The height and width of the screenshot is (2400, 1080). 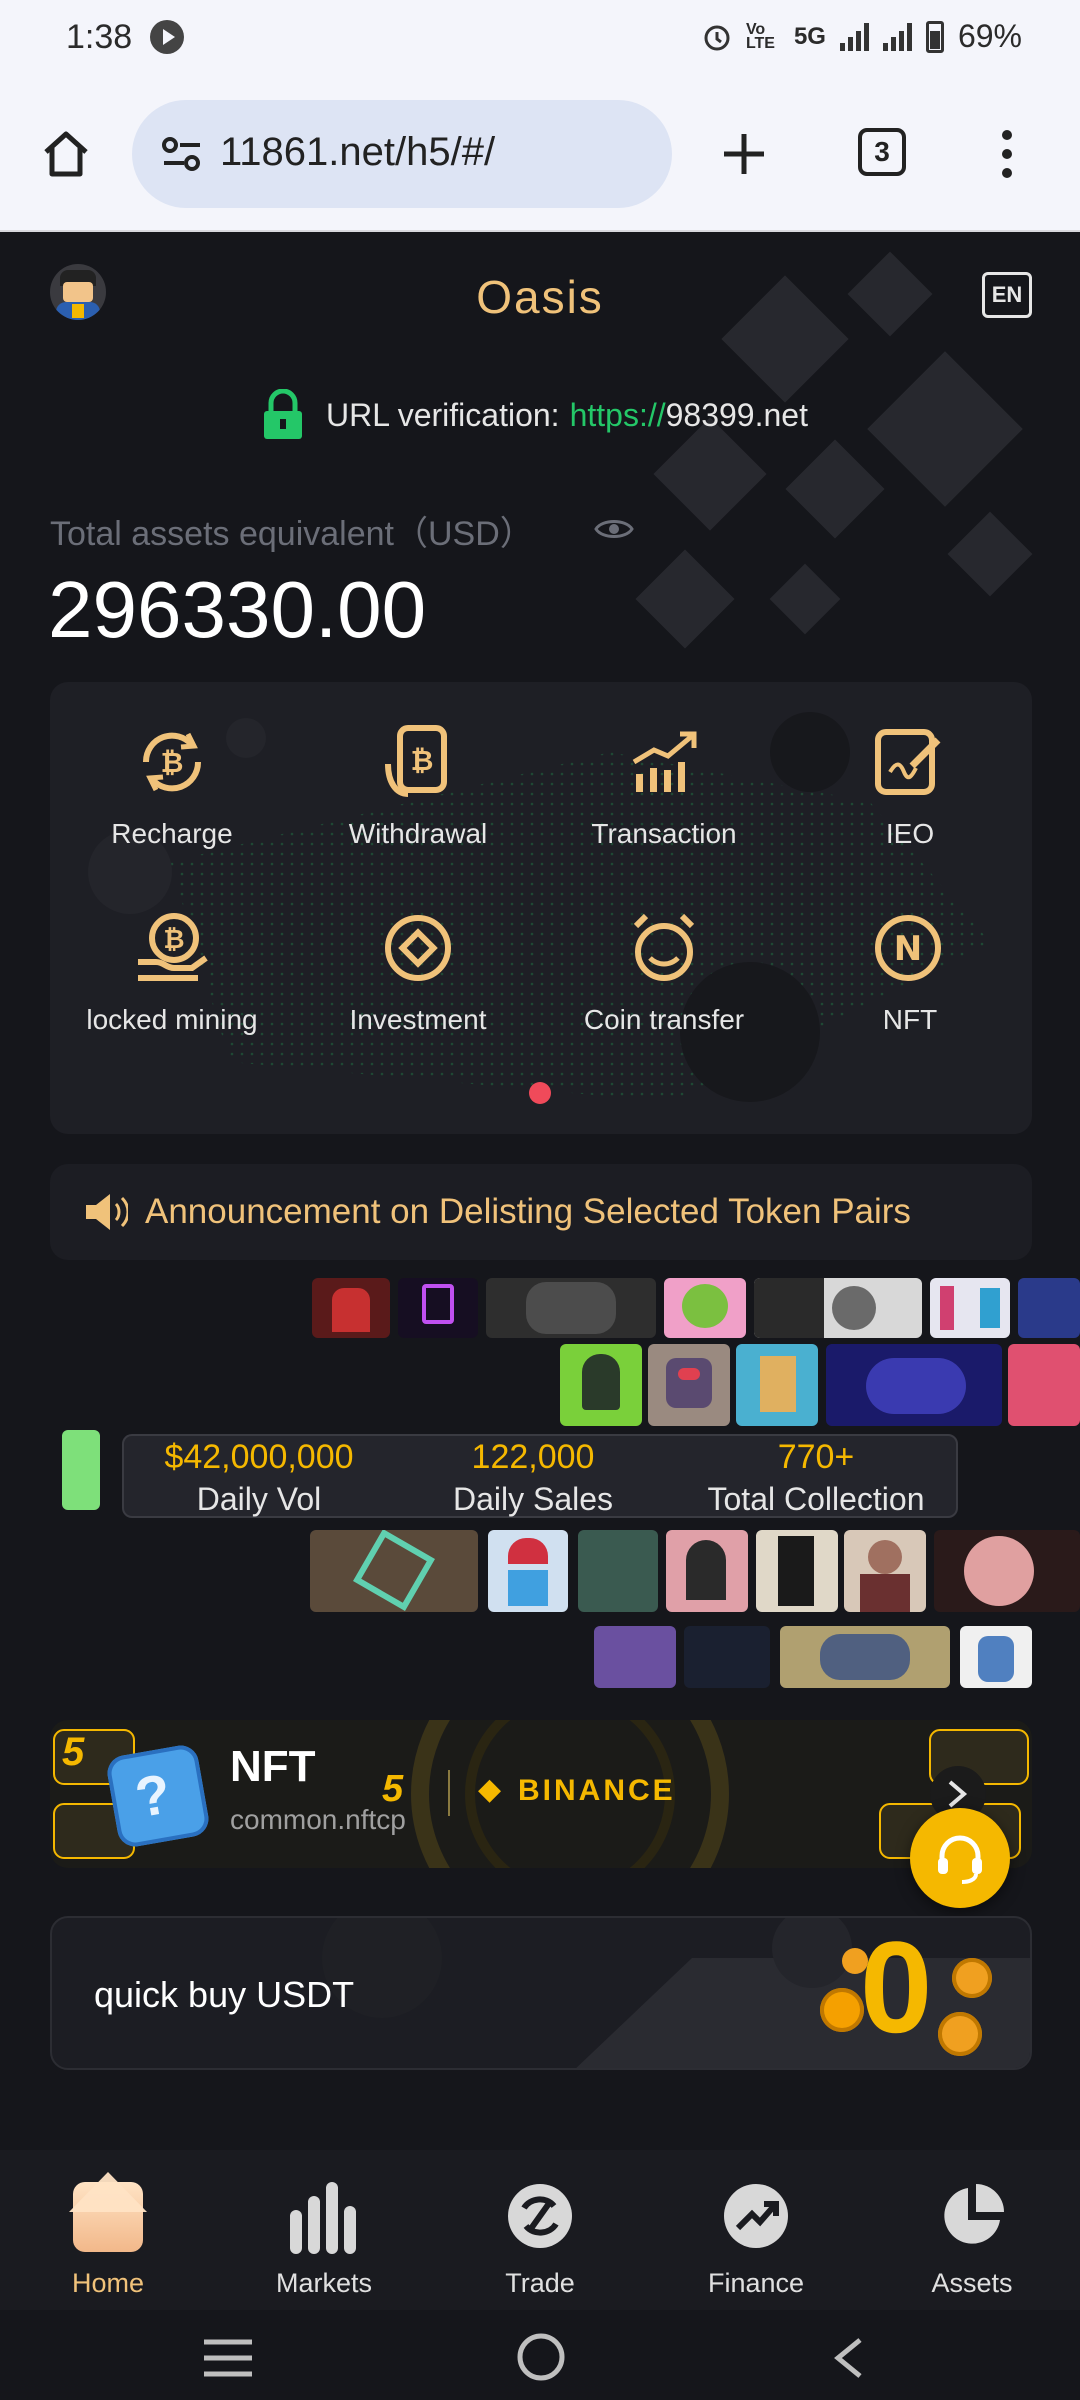 What do you see at coordinates (972, 2283) in the screenshot?
I see `nav-assets-label: Assets` at bounding box center [972, 2283].